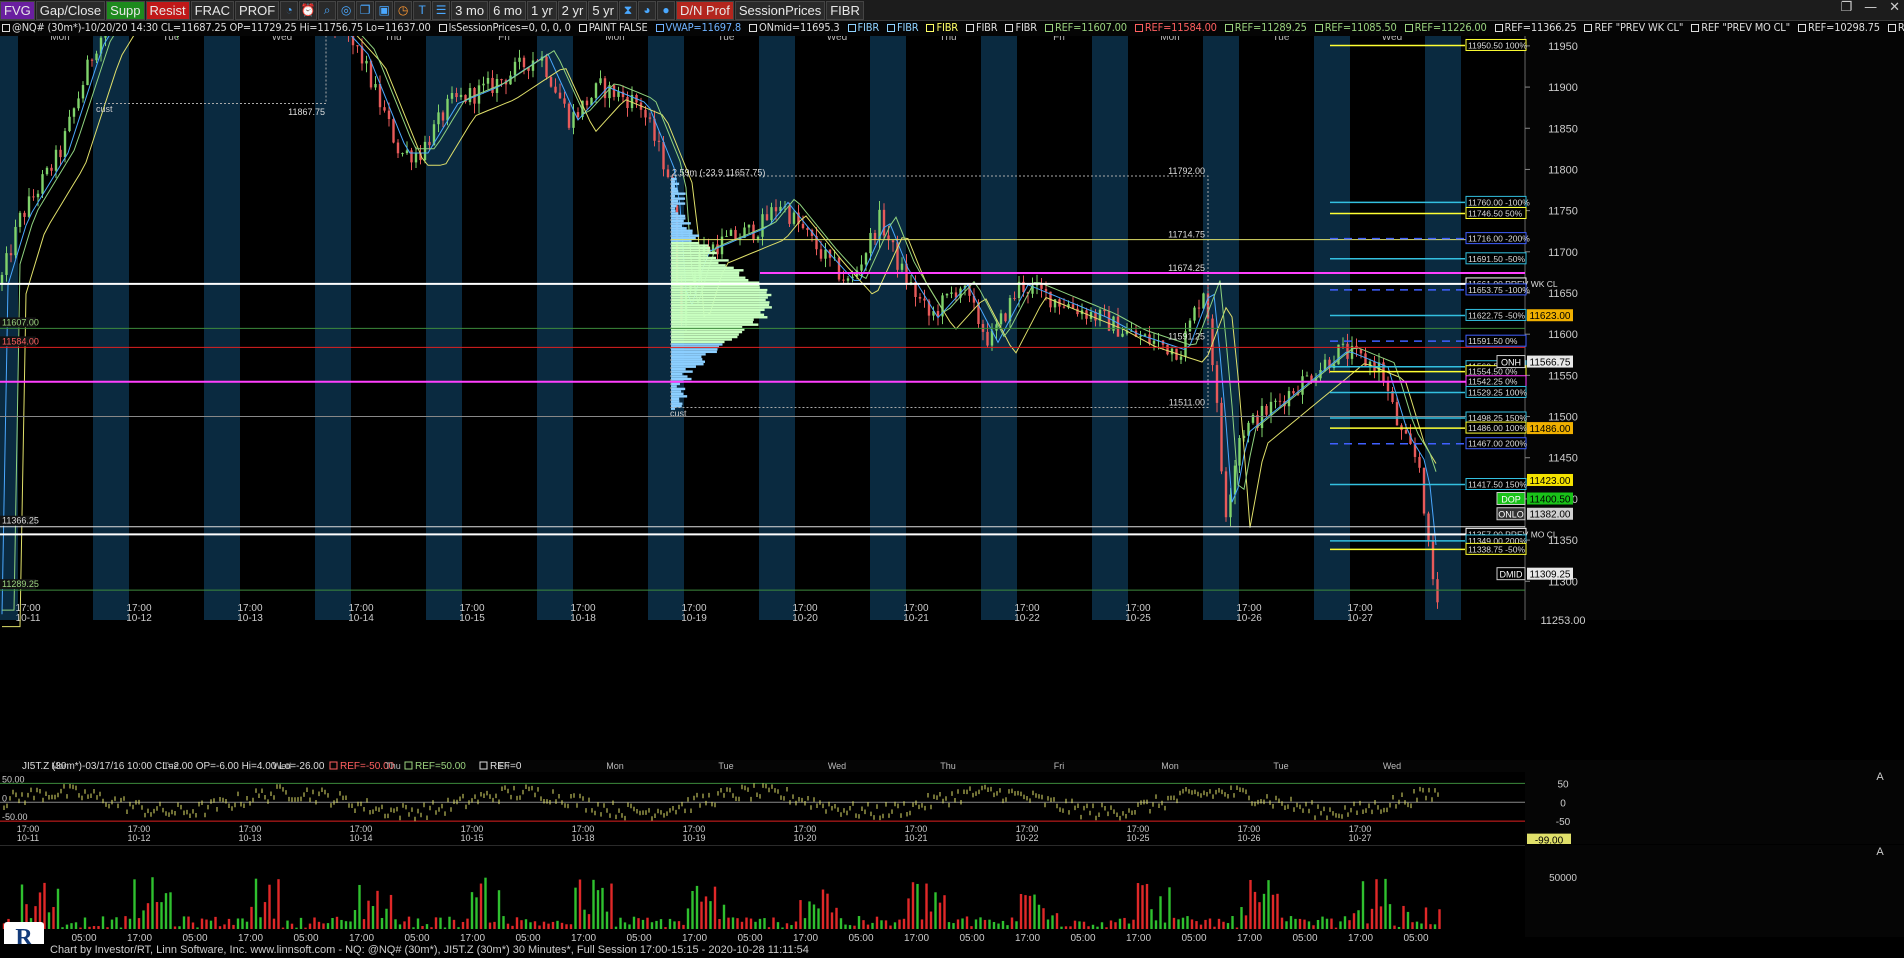  What do you see at coordinates (1087, 27) in the screenshot?
I see `header-item: REF=11607.00` at bounding box center [1087, 27].